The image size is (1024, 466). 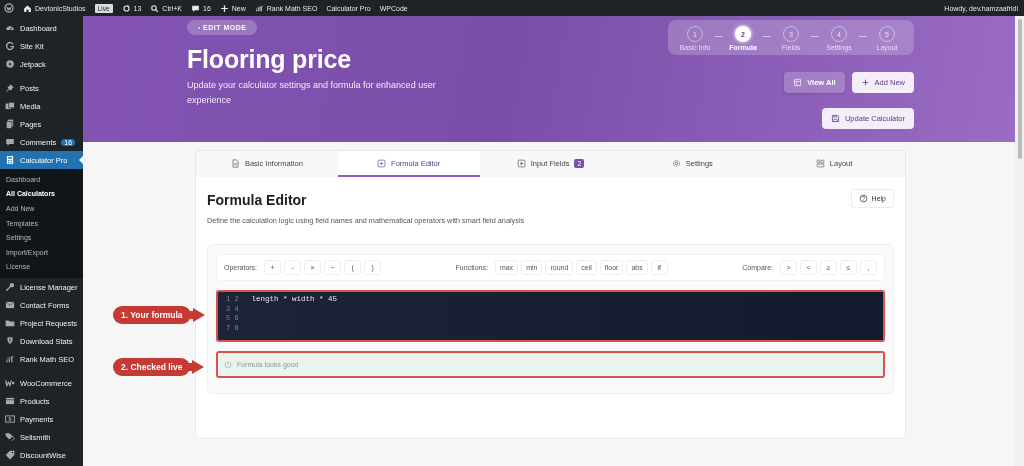 I want to click on tag-icon, so click(x=10, y=455).